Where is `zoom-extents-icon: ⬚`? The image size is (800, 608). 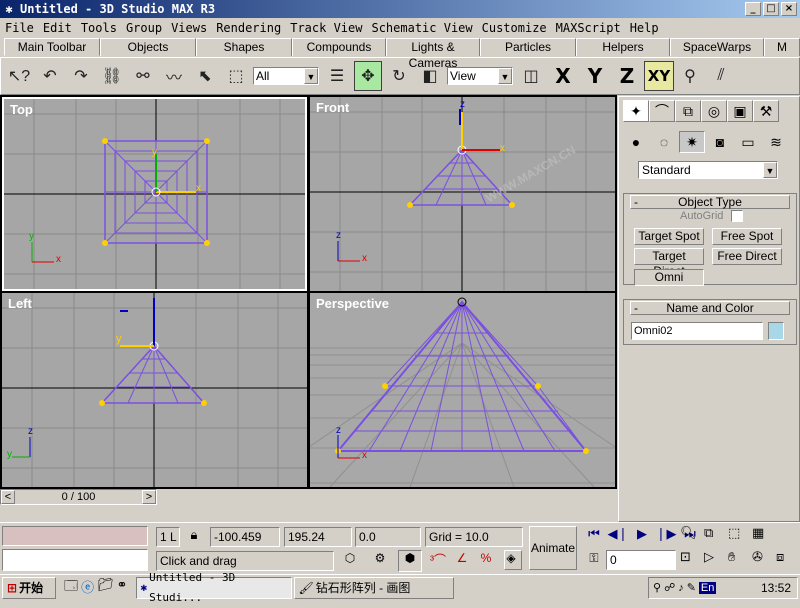
zoom-extents-icon: ⬚ is located at coordinates (739, 536).